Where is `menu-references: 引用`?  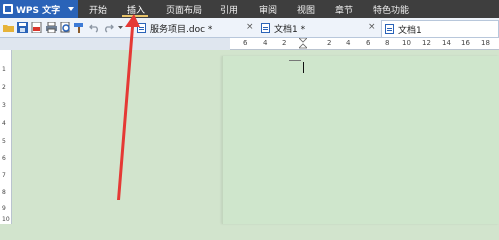
menu-references: 引用 is located at coordinates (229, 9).